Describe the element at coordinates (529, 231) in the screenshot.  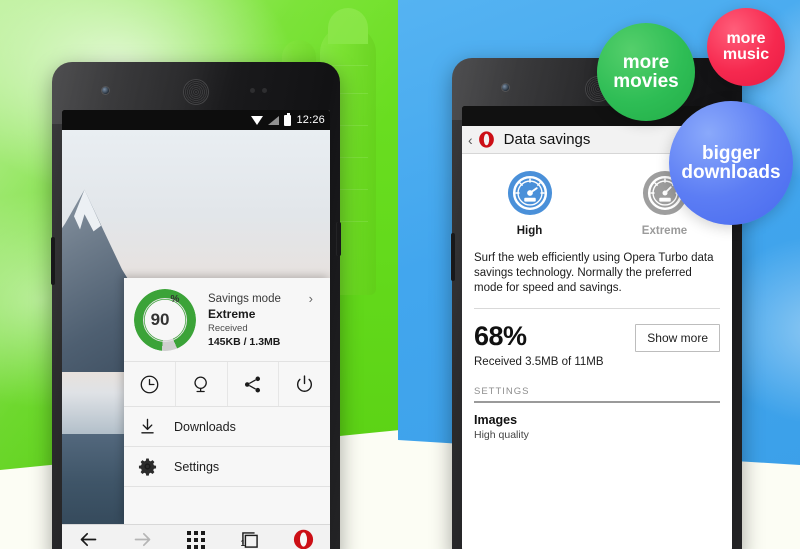
I see `mode-label-high: High` at that location.